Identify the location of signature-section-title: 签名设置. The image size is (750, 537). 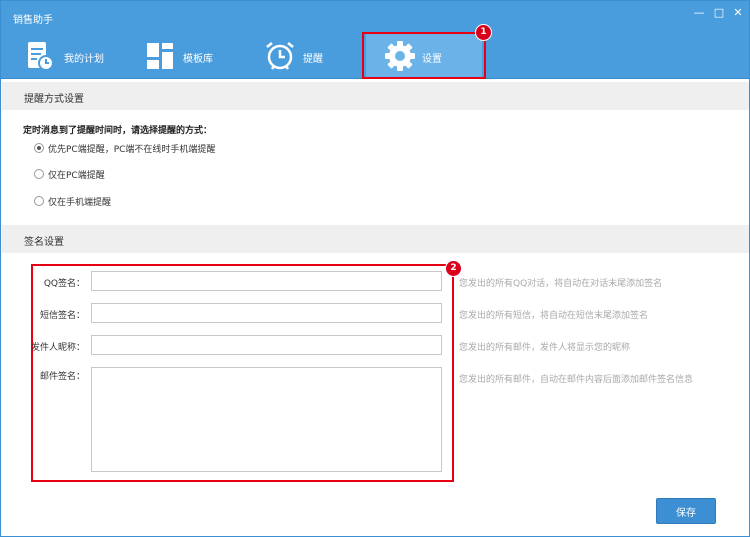
(44, 242).